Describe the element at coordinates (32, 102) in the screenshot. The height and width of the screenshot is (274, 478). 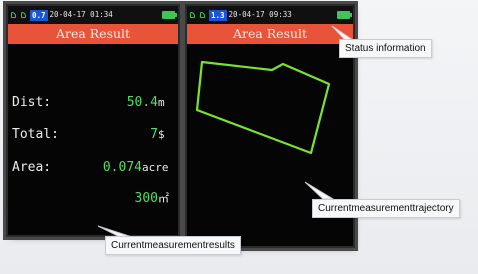
I see `distance-label: Dist:` at that location.